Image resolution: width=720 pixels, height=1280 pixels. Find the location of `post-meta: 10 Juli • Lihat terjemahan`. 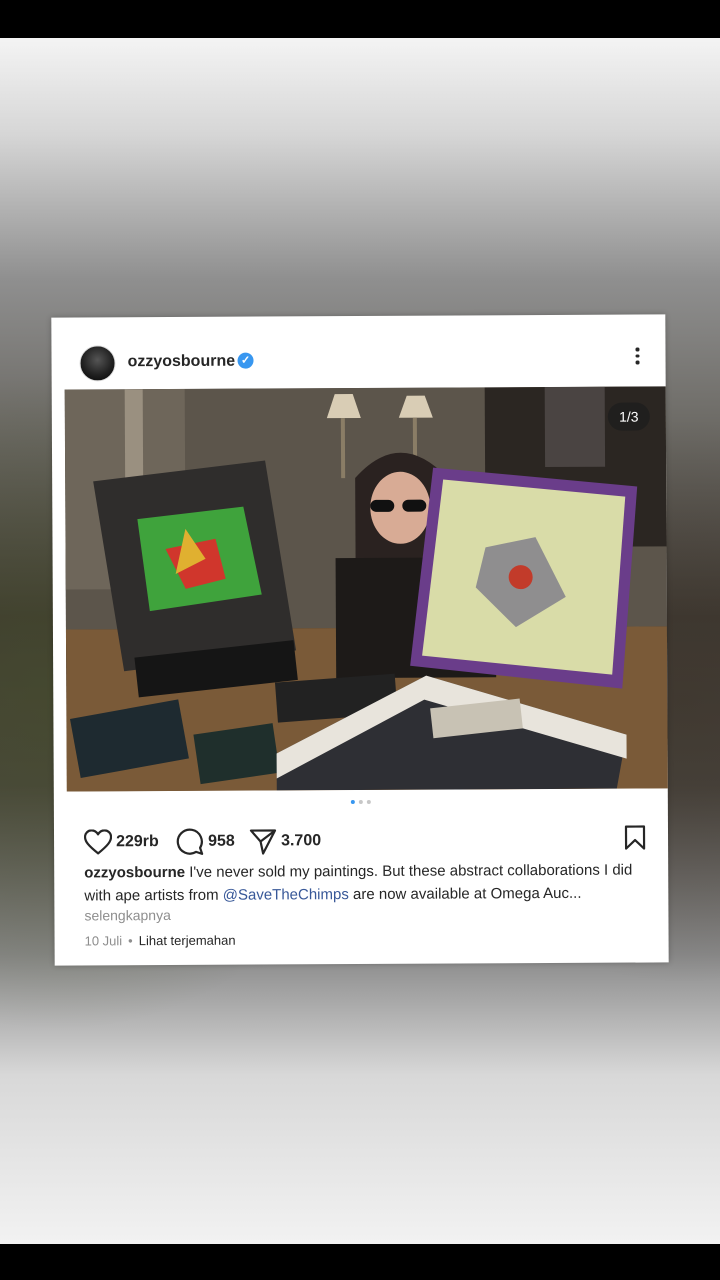

post-meta: 10 Juli • Lihat terjemahan is located at coordinates (160, 941).